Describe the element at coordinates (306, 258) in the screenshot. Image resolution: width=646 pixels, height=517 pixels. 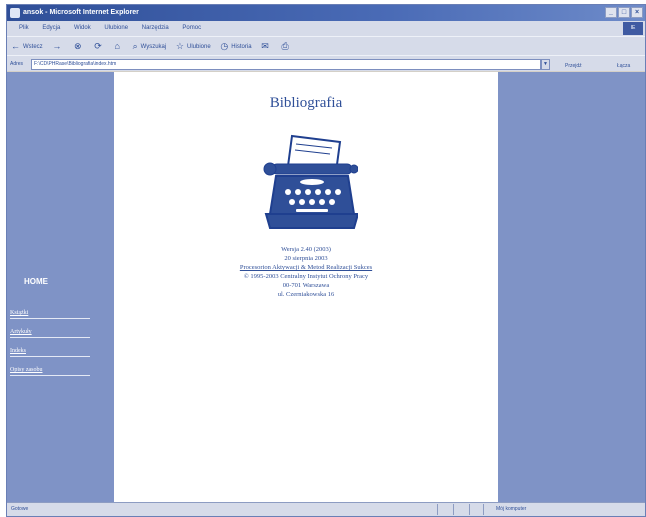
I see `date-line: 20 sierpnia 2003` at that location.